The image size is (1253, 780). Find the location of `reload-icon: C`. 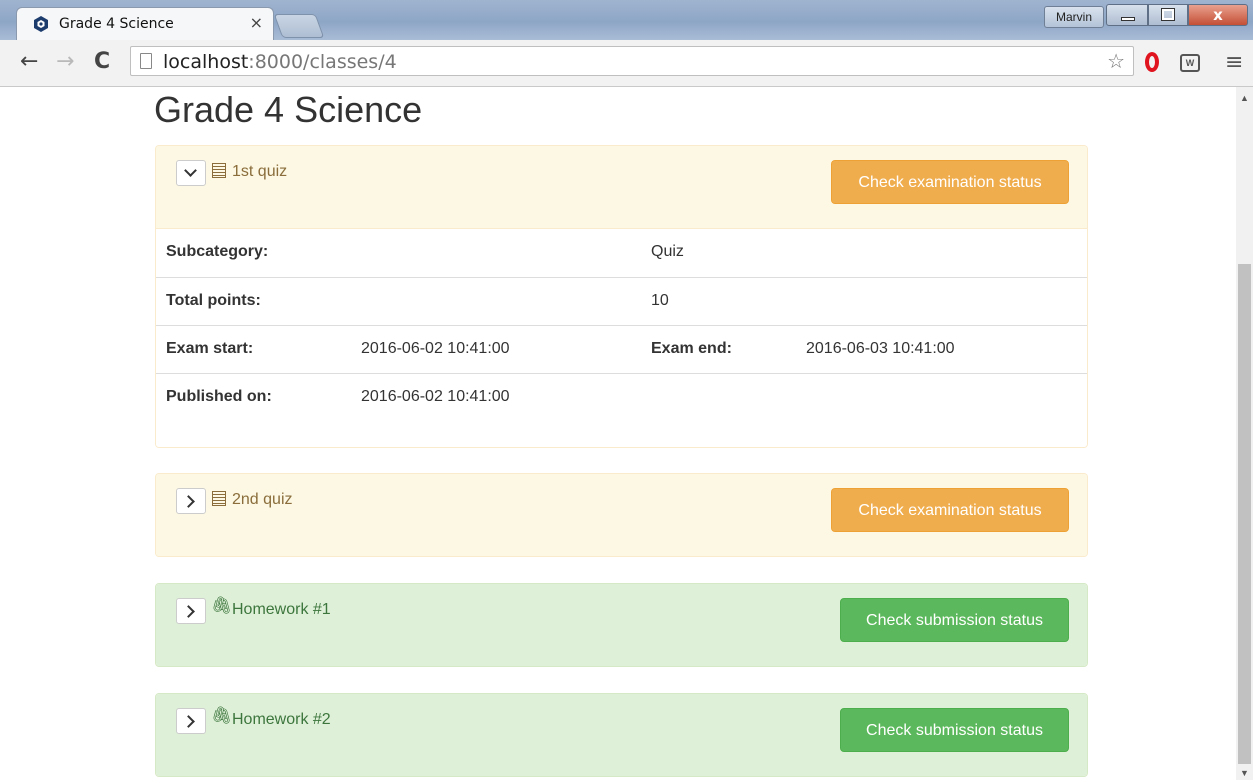

reload-icon: C is located at coordinates (102, 62).